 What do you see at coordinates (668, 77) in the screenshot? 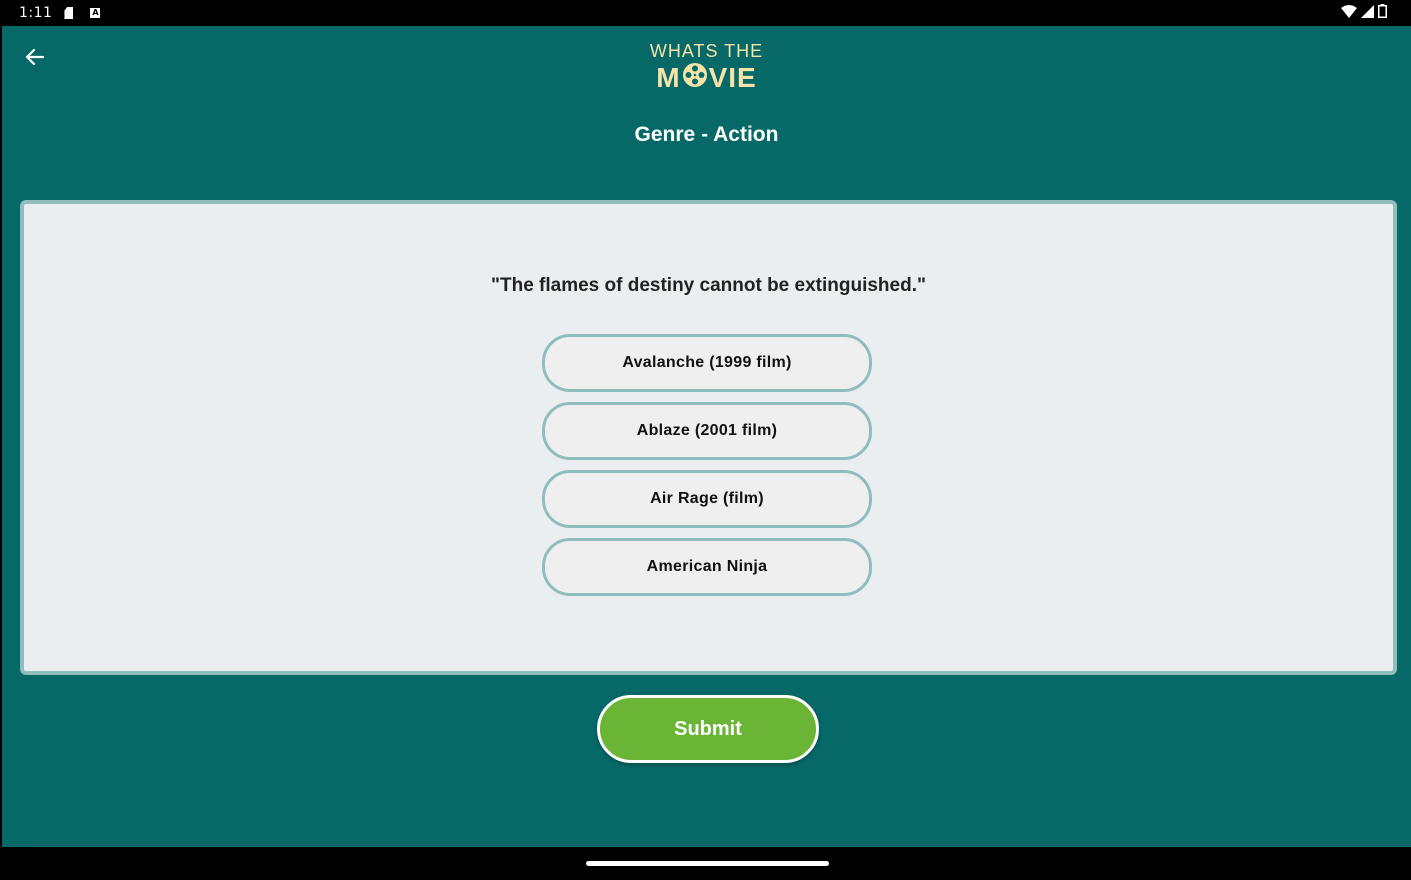
I see `logo-letter-m: M` at bounding box center [668, 77].